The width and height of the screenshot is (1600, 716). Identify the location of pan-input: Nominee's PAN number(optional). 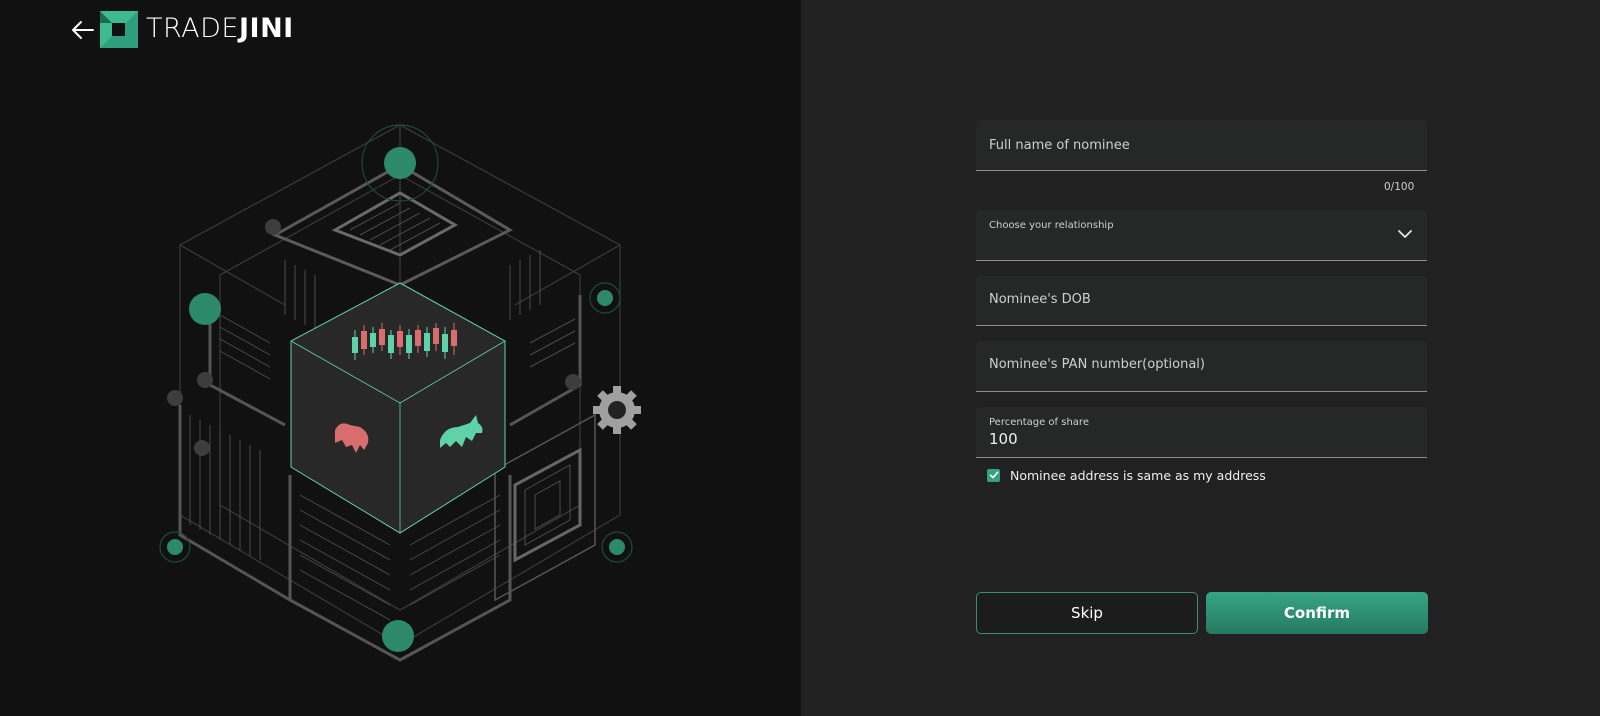
(1201, 366).